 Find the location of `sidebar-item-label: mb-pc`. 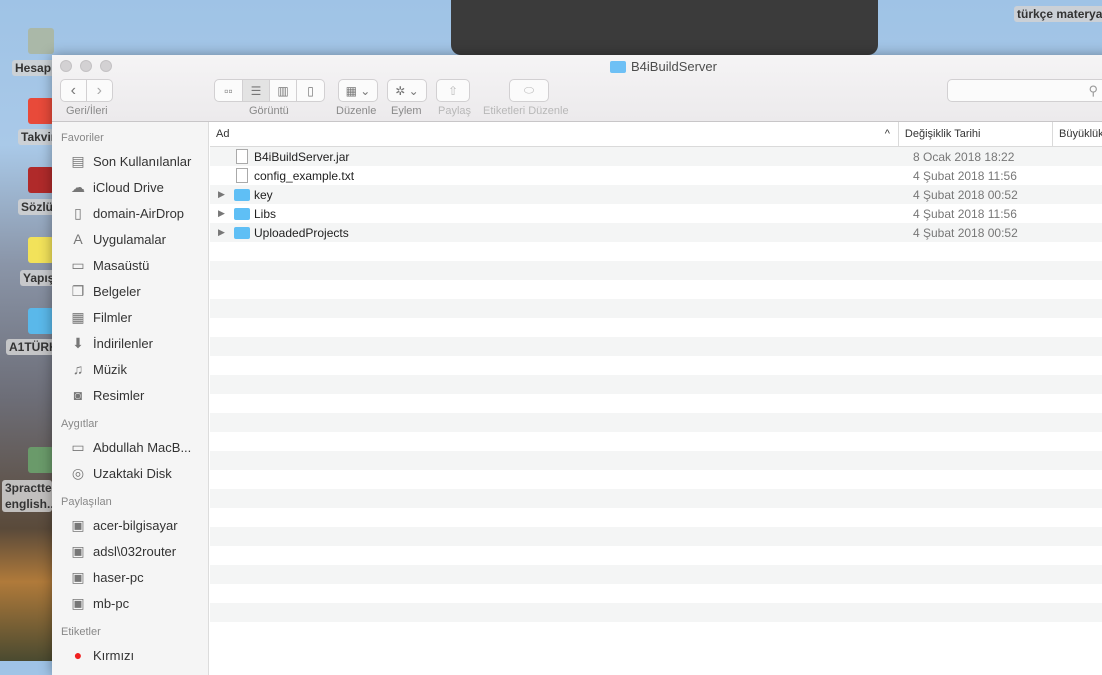

sidebar-item-label: mb-pc is located at coordinates (111, 603).